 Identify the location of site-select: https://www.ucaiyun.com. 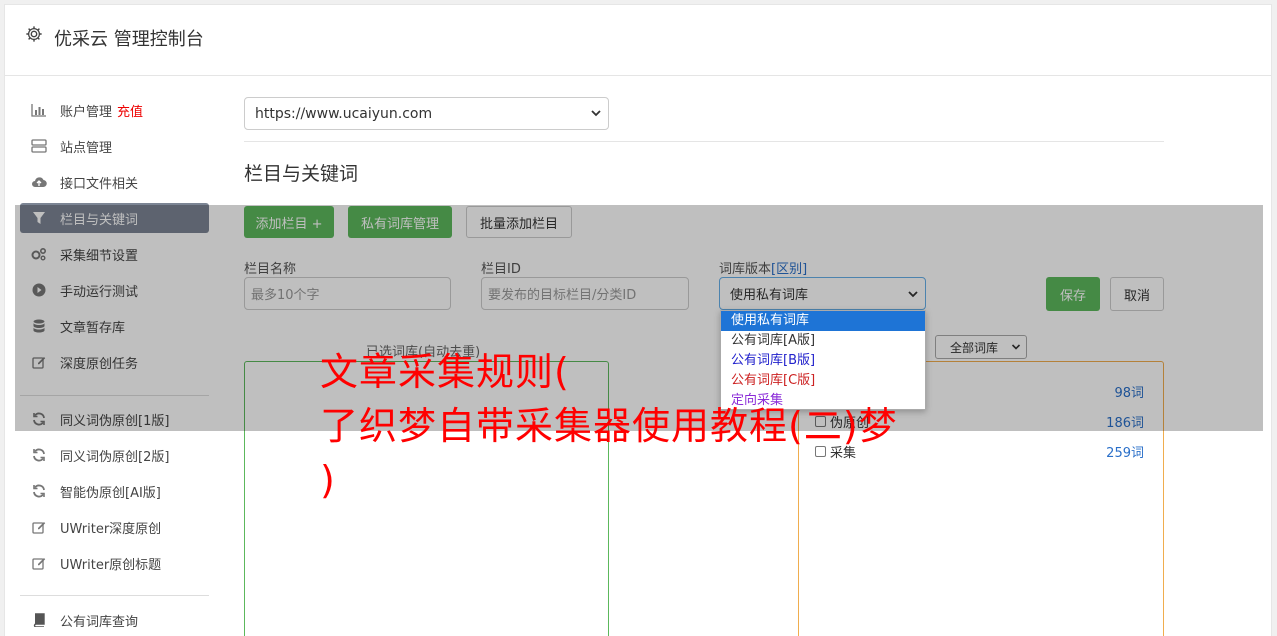
(426, 113).